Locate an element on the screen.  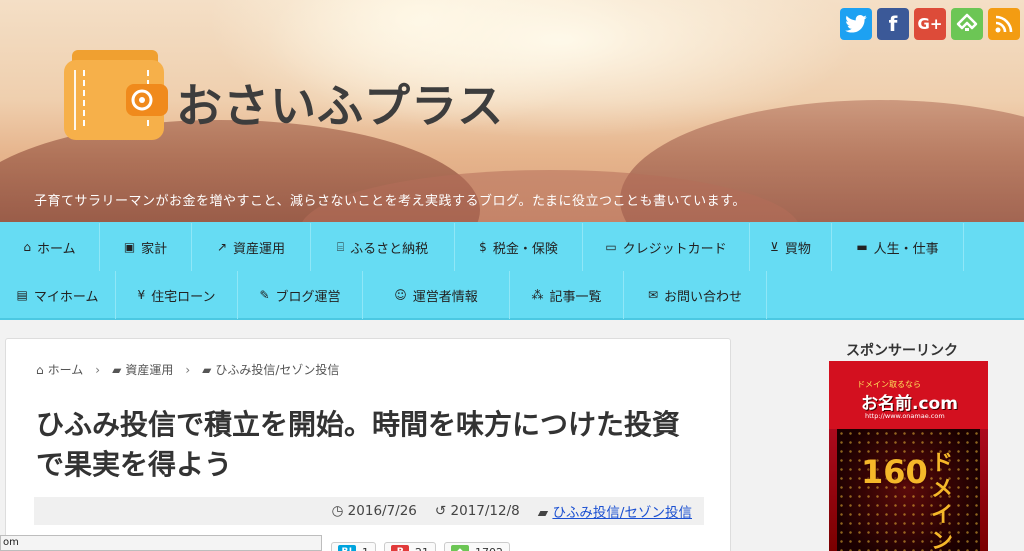
share-count: 21 is located at coordinates (422, 548).